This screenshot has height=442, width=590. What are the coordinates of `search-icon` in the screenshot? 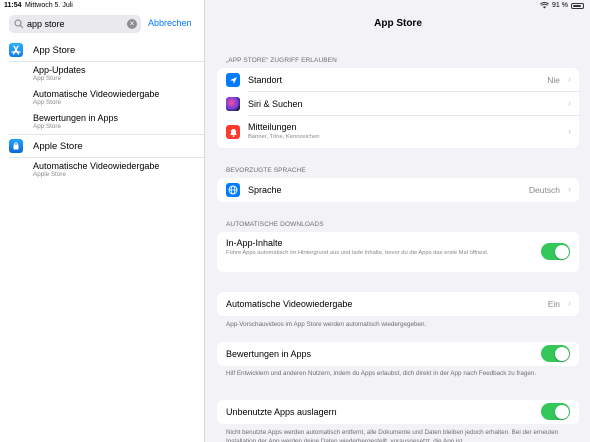 It's located at (19, 24).